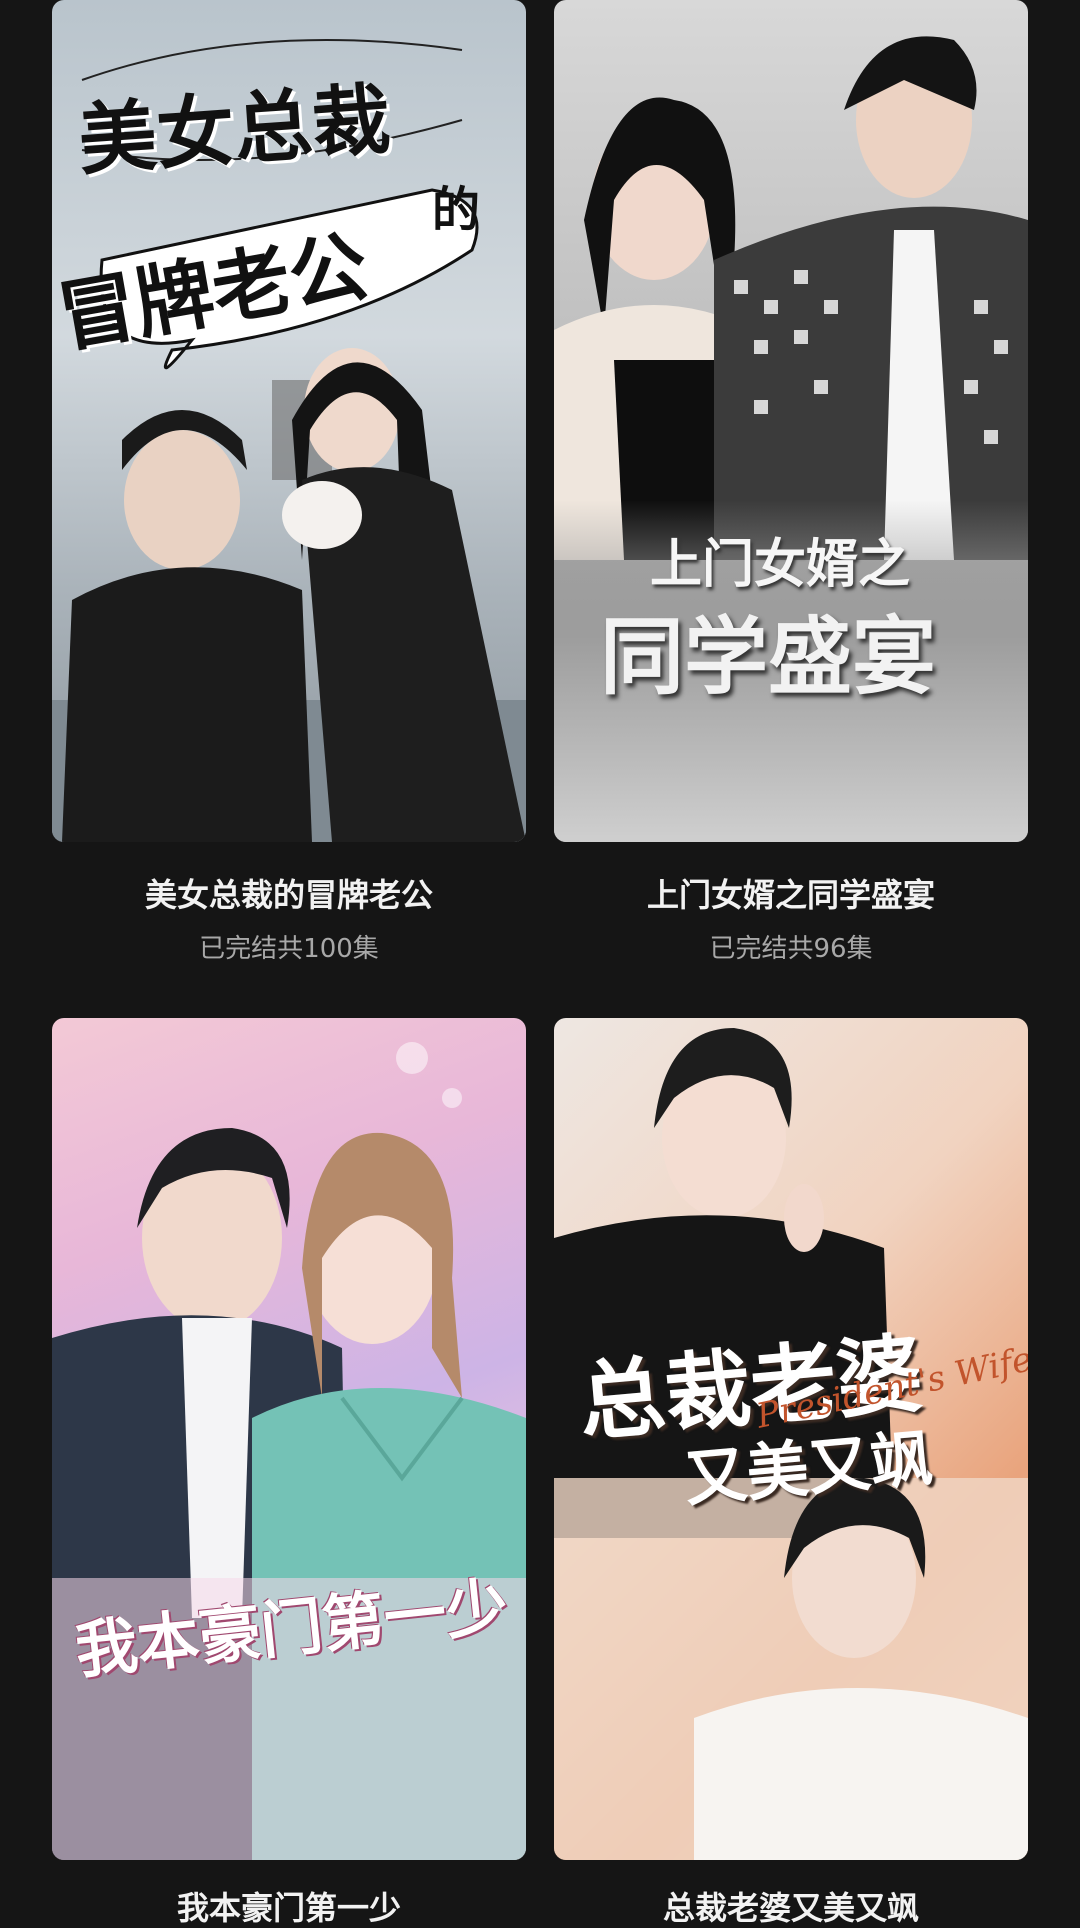 This screenshot has width=1080, height=1928. I want to click on drama-title-3: 我本豪门第一少, so click(289, 1908).